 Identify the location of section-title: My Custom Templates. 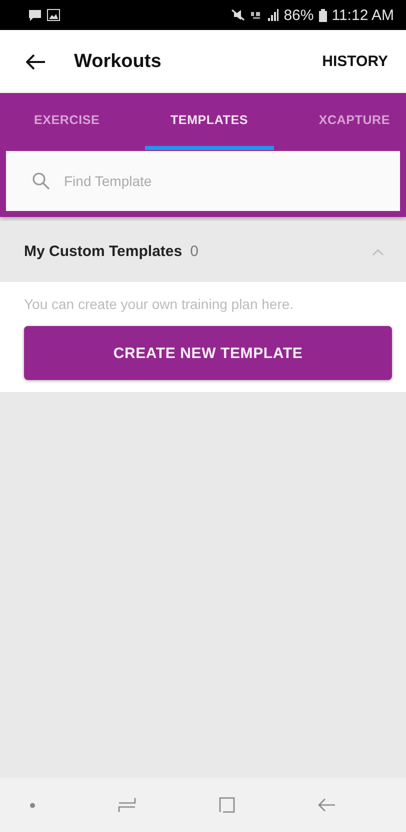
(103, 251).